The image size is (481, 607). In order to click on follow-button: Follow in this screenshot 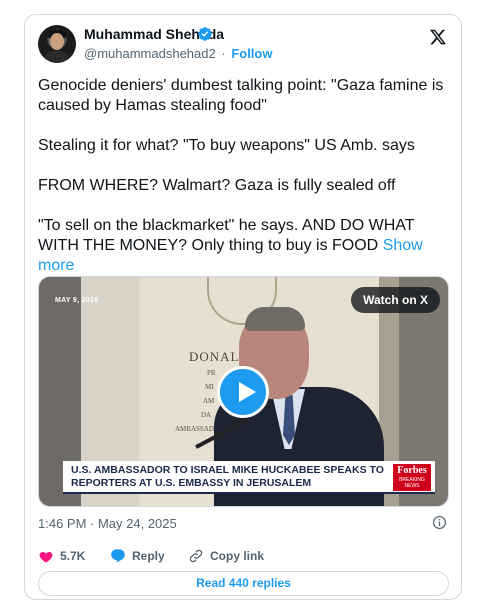, I will do `click(251, 53)`.